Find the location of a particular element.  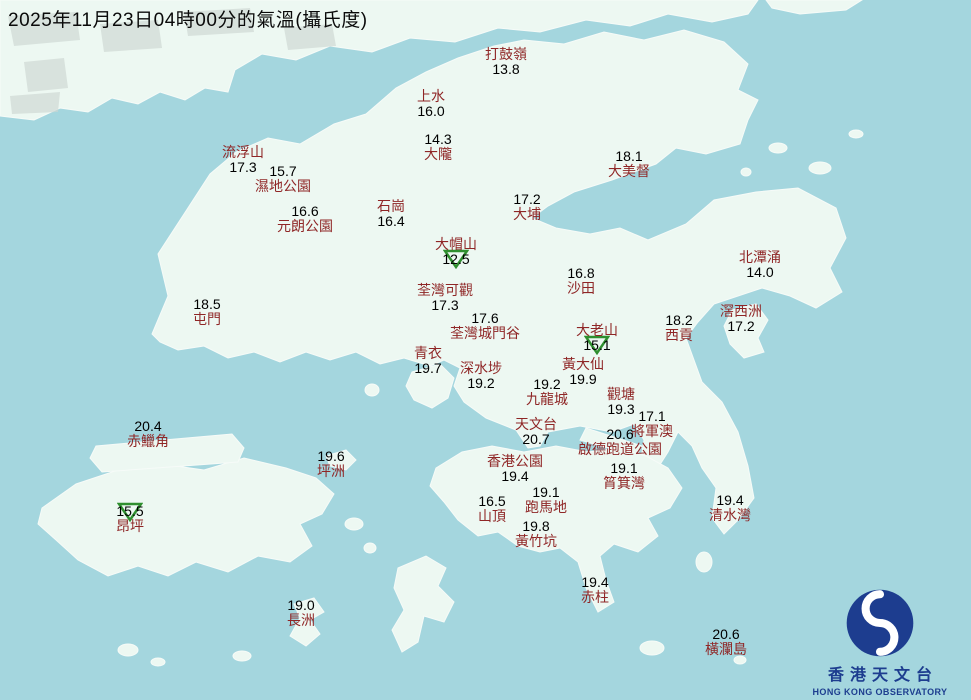

station: 赤柱 19.4 is located at coordinates (595, 590).